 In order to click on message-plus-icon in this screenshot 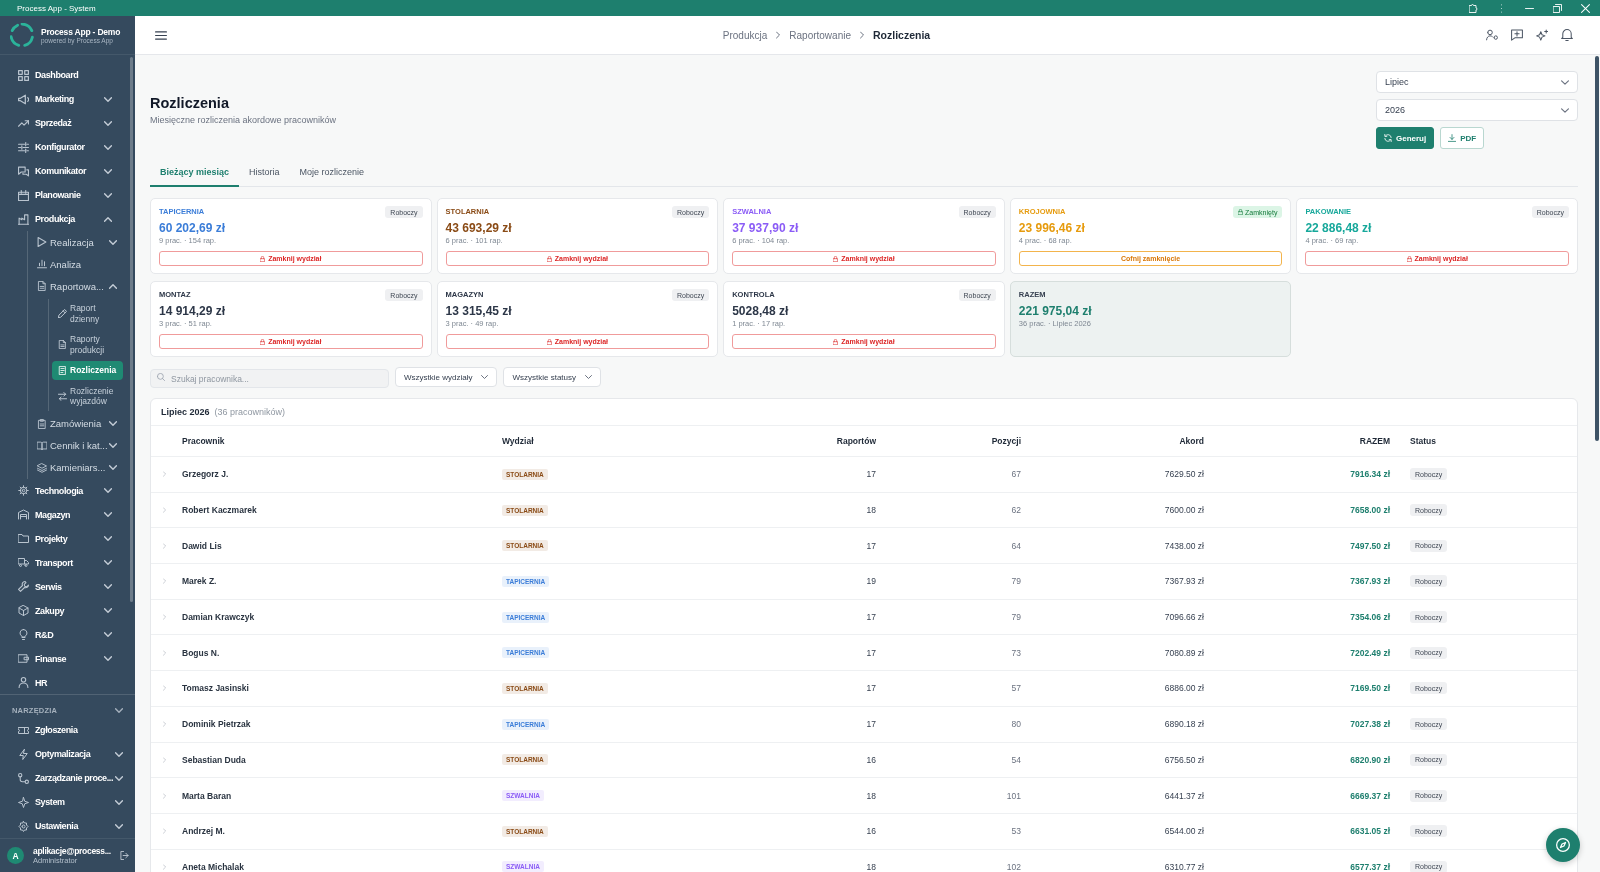, I will do `click(1517, 35)`.